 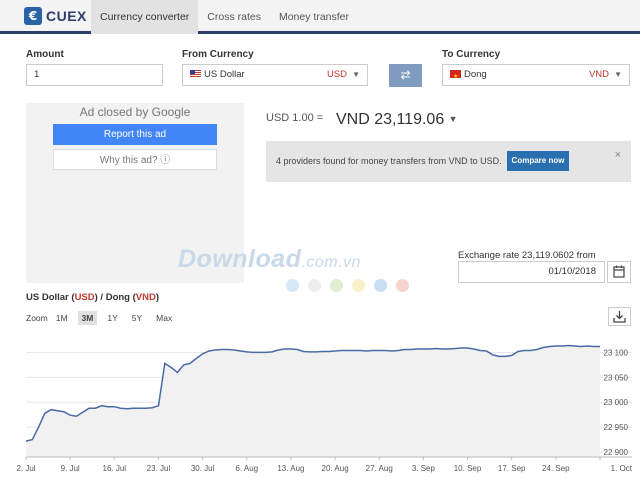 I want to click on zoom-1m-button: 1M, so click(x=62, y=318).